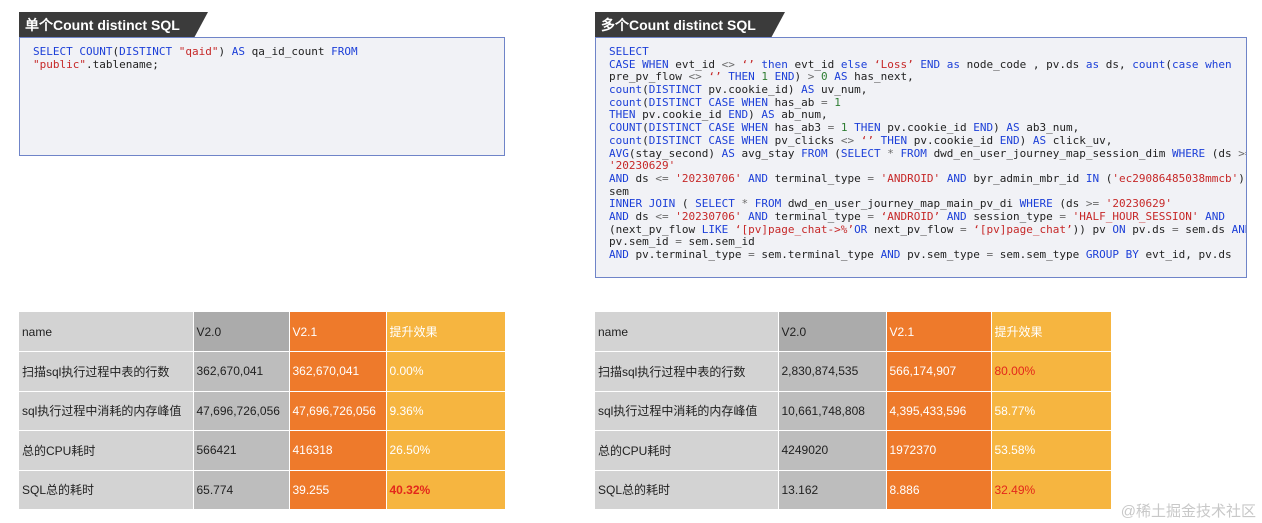  What do you see at coordinates (1188, 254) in the screenshot?
I see `code-token: evt_id, pv.ds` at bounding box center [1188, 254].